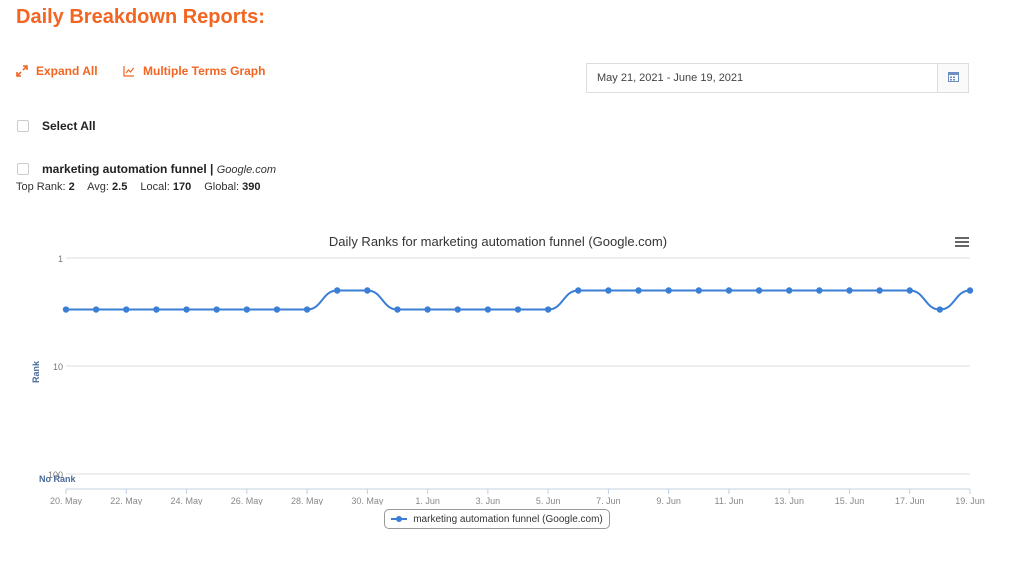 The height and width of the screenshot is (562, 1030). I want to click on x-tick-label: 24. May, so click(187, 500).